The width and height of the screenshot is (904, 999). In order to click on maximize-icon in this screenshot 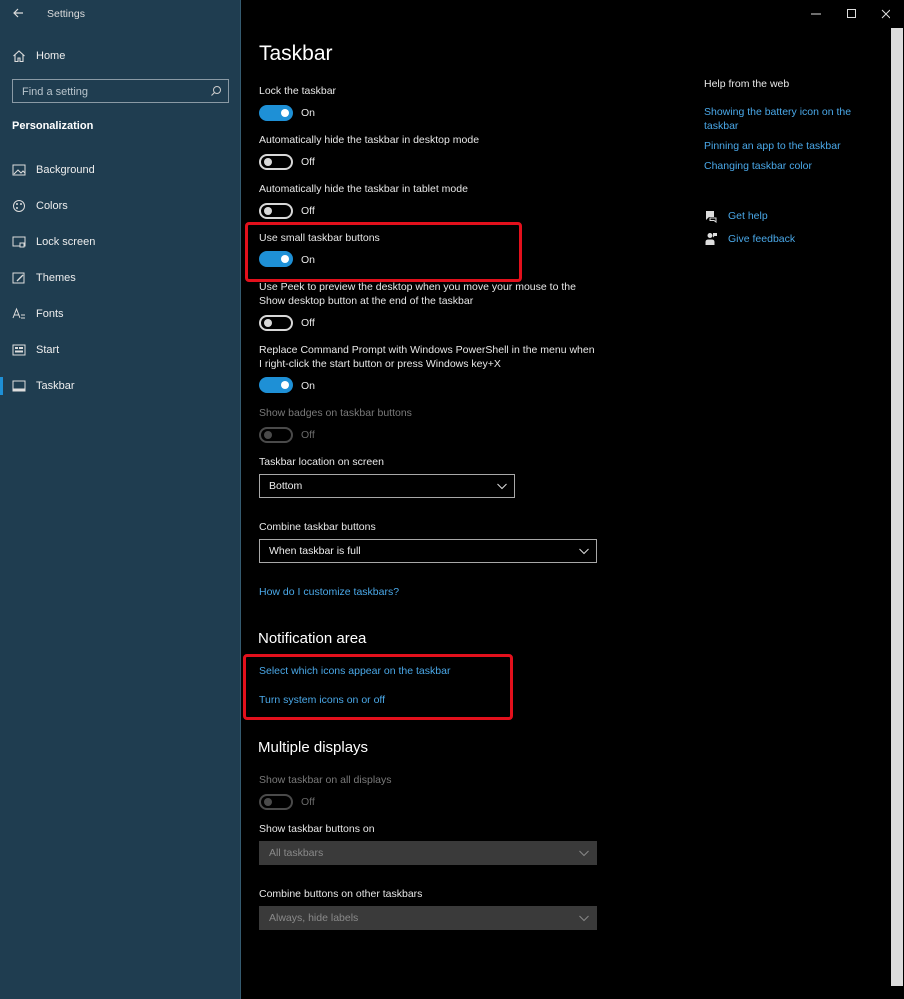, I will do `click(851, 13)`.